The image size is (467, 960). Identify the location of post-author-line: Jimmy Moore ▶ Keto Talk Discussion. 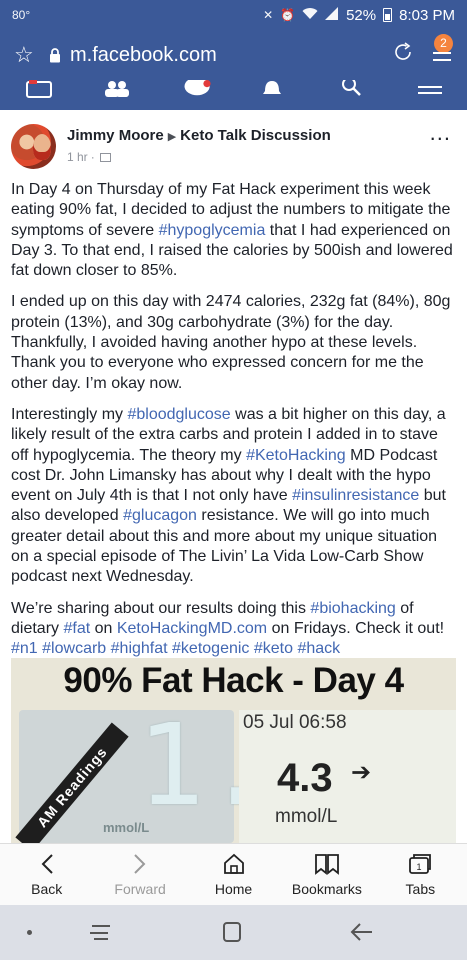
(199, 135).